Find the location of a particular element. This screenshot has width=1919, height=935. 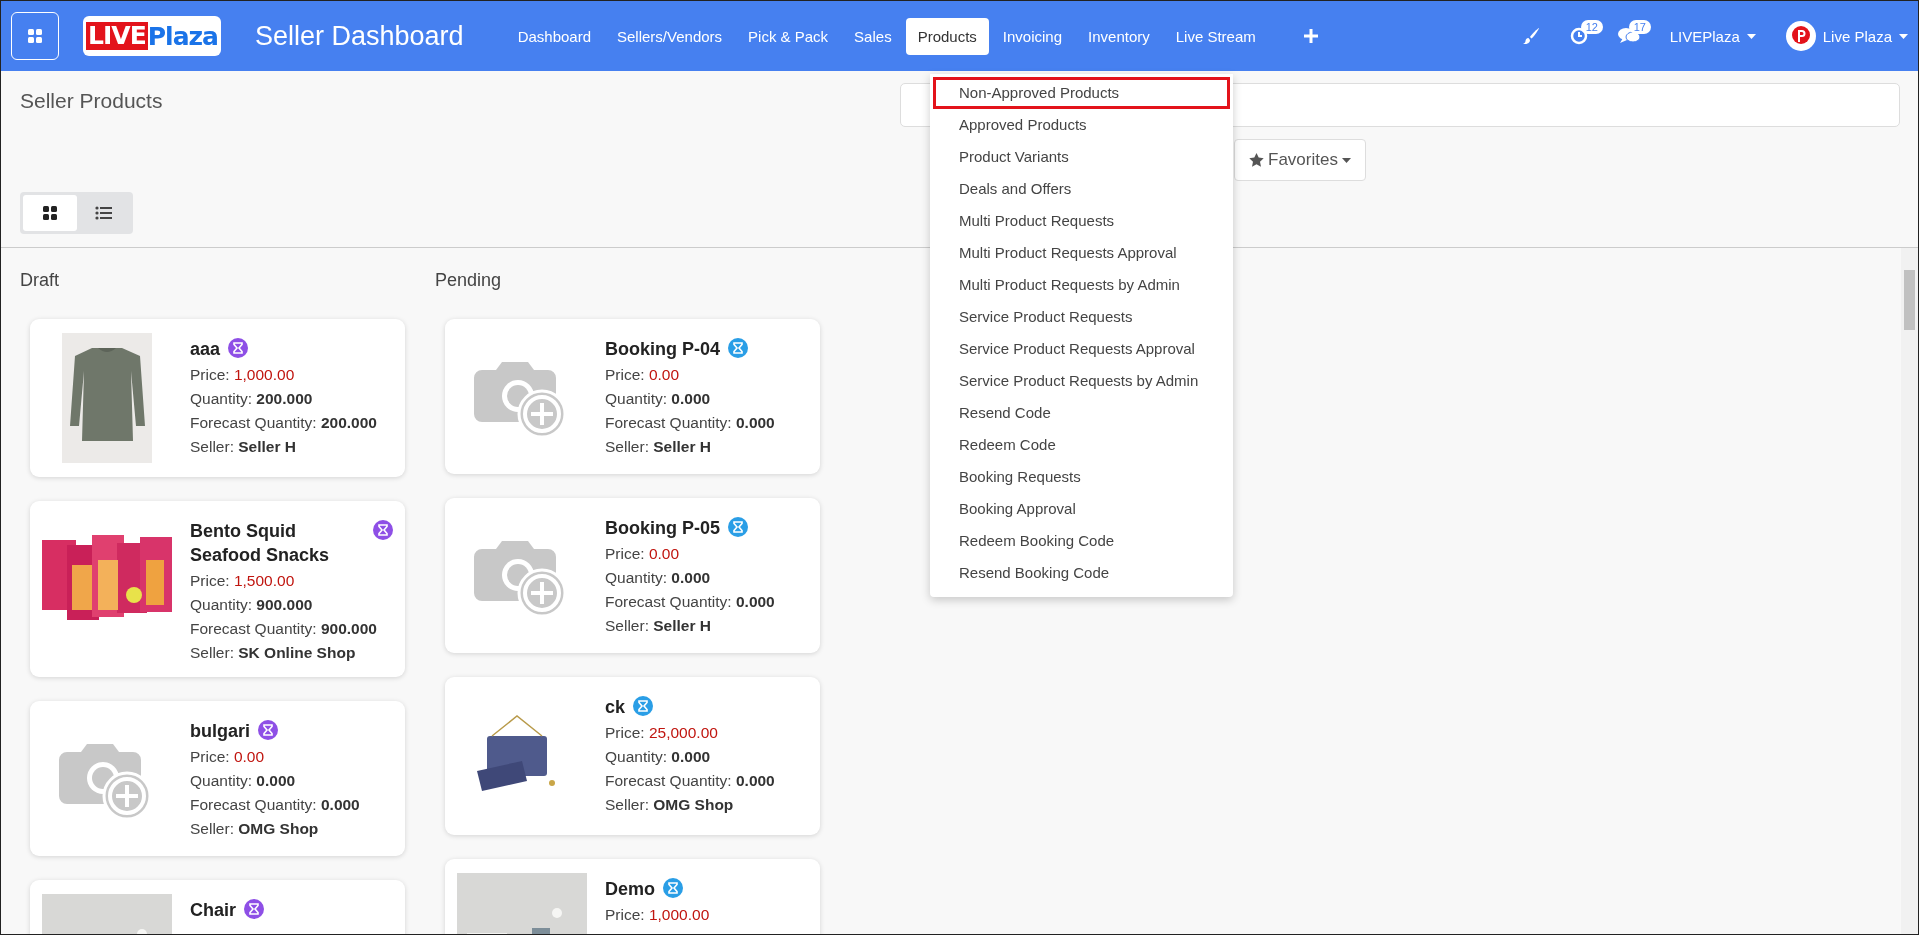

nav-tab: Sales is located at coordinates (873, 36).